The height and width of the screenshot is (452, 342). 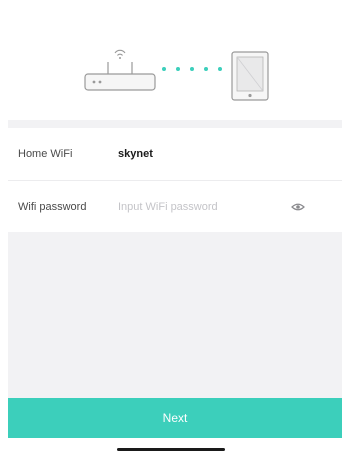 What do you see at coordinates (250, 76) in the screenshot?
I see `tablet-icon` at bounding box center [250, 76].